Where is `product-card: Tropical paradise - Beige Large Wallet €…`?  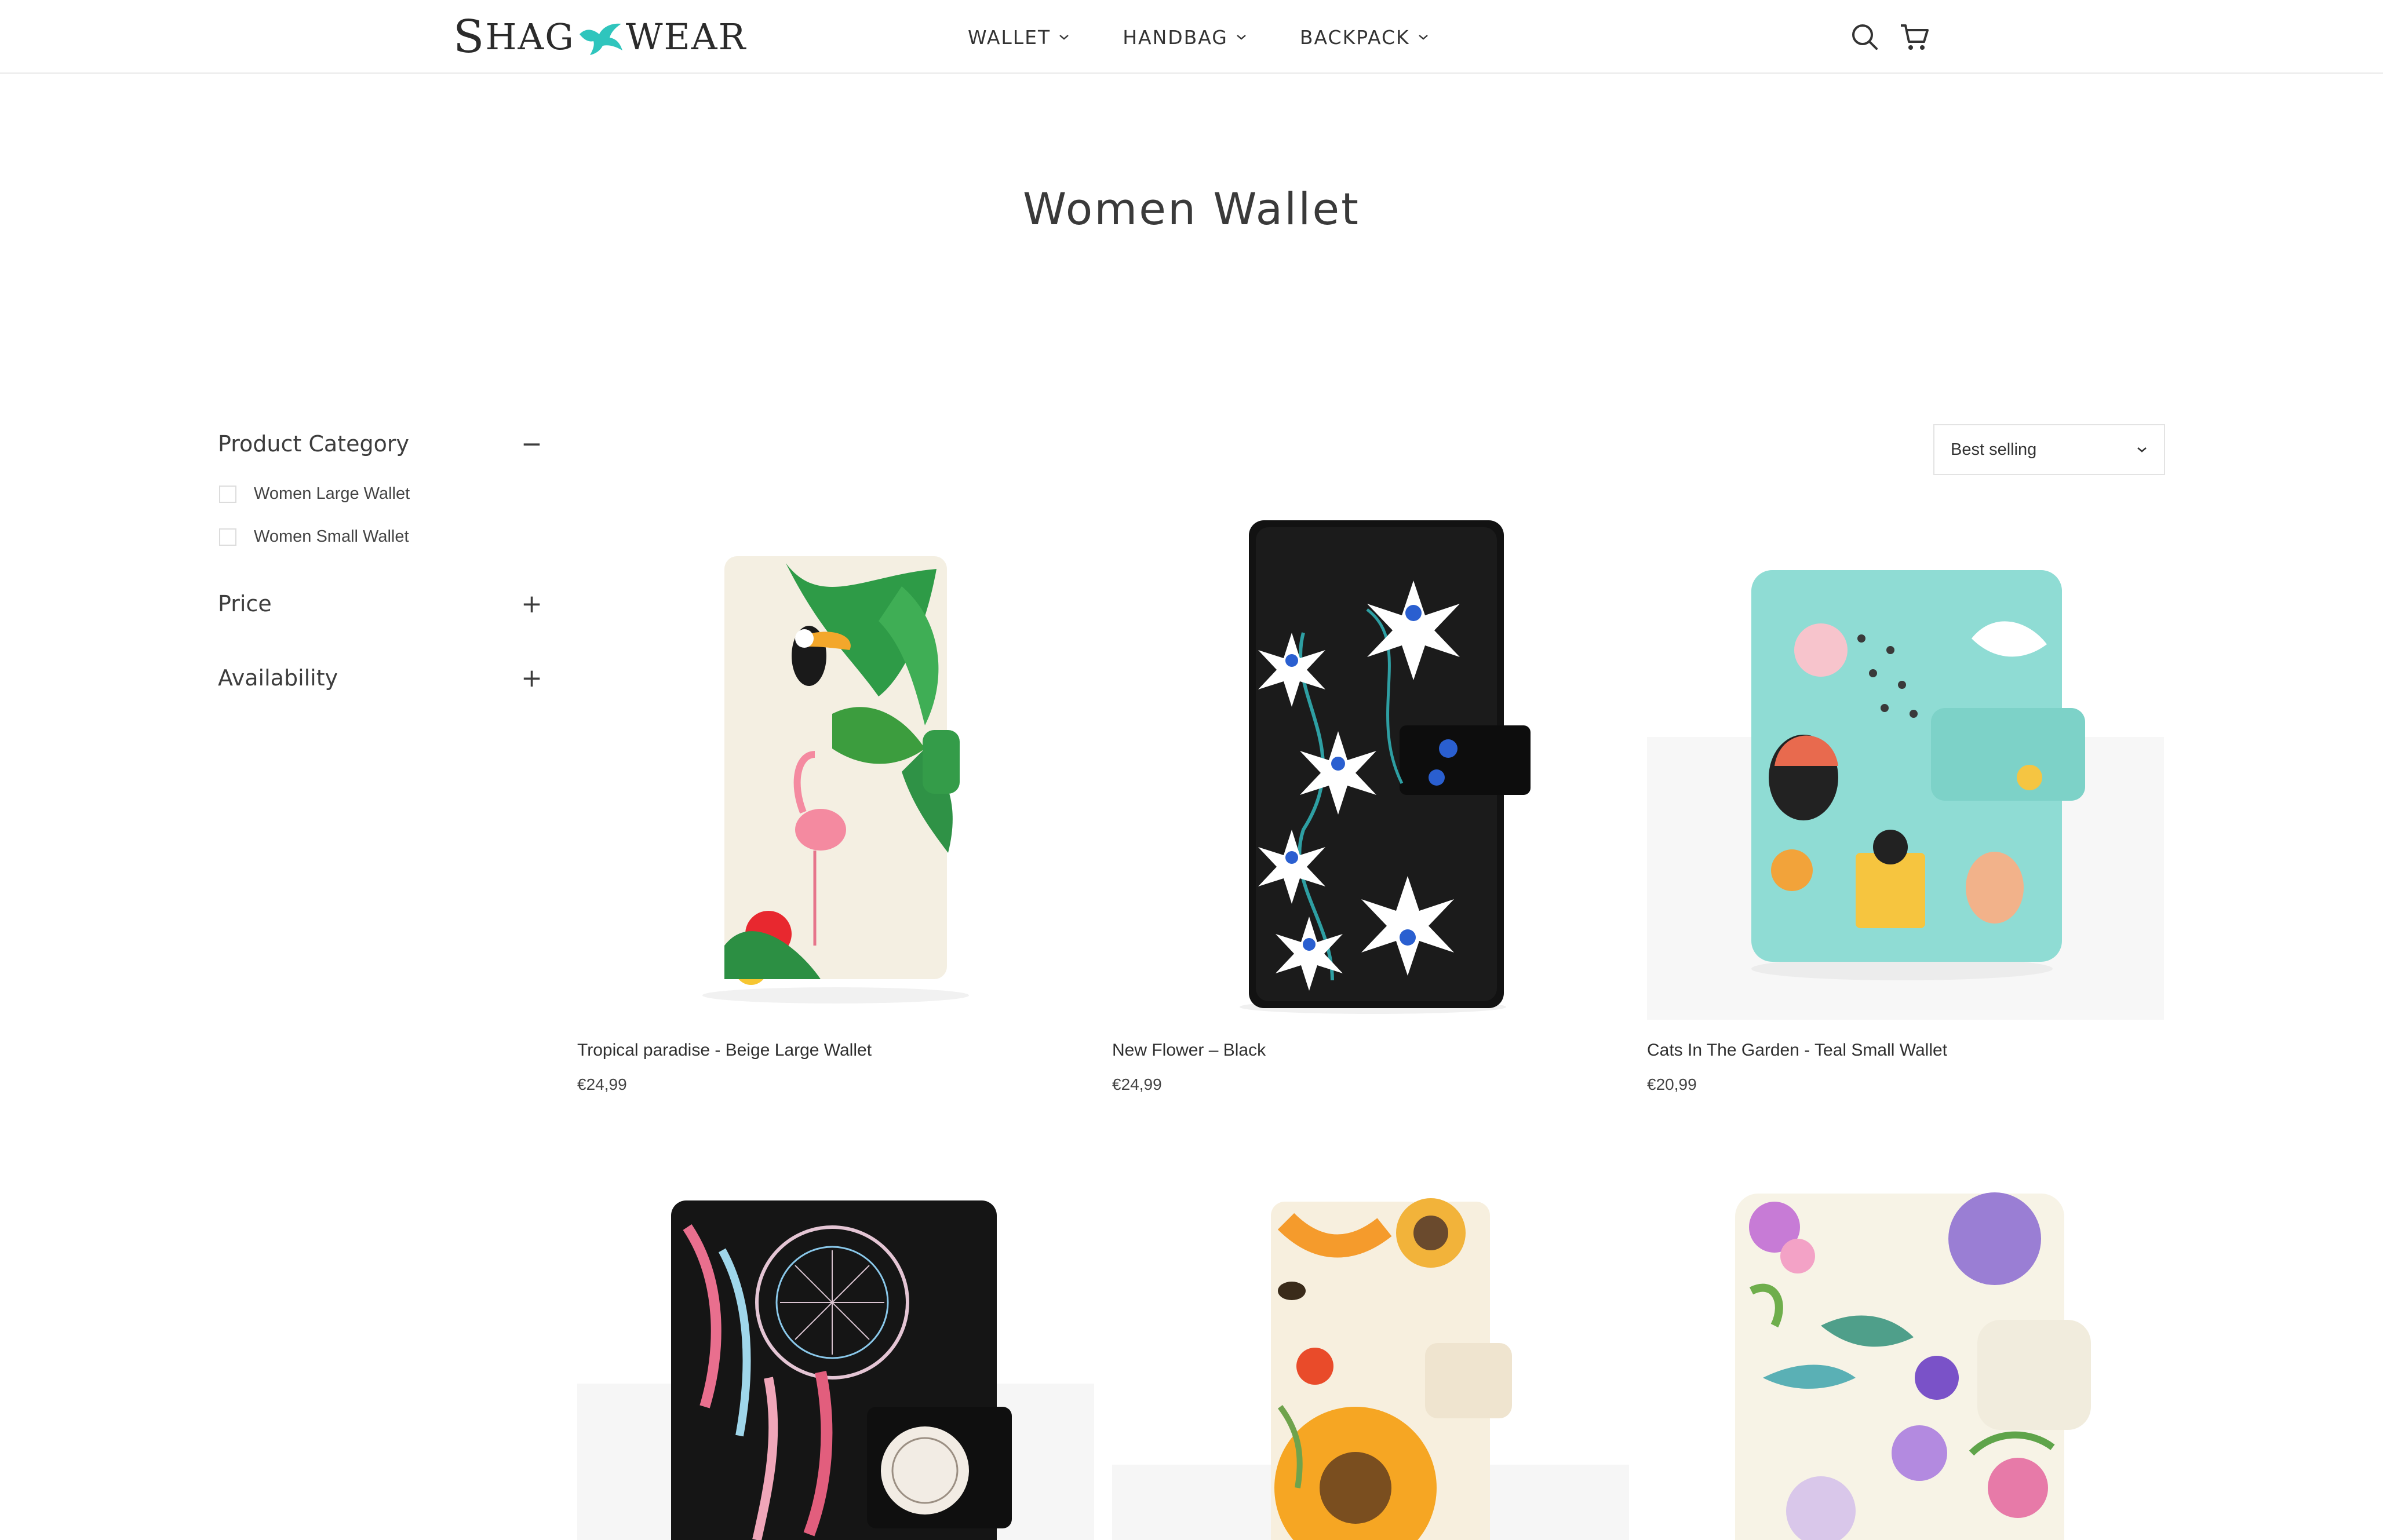 product-card: Tropical paradise - Beige Large Wallet €… is located at coordinates (836, 806).